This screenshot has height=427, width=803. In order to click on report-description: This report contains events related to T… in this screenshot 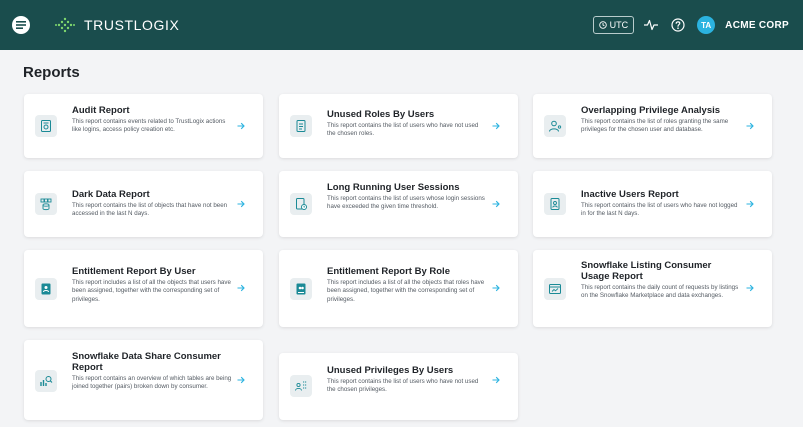, I will do `click(149, 126)`.